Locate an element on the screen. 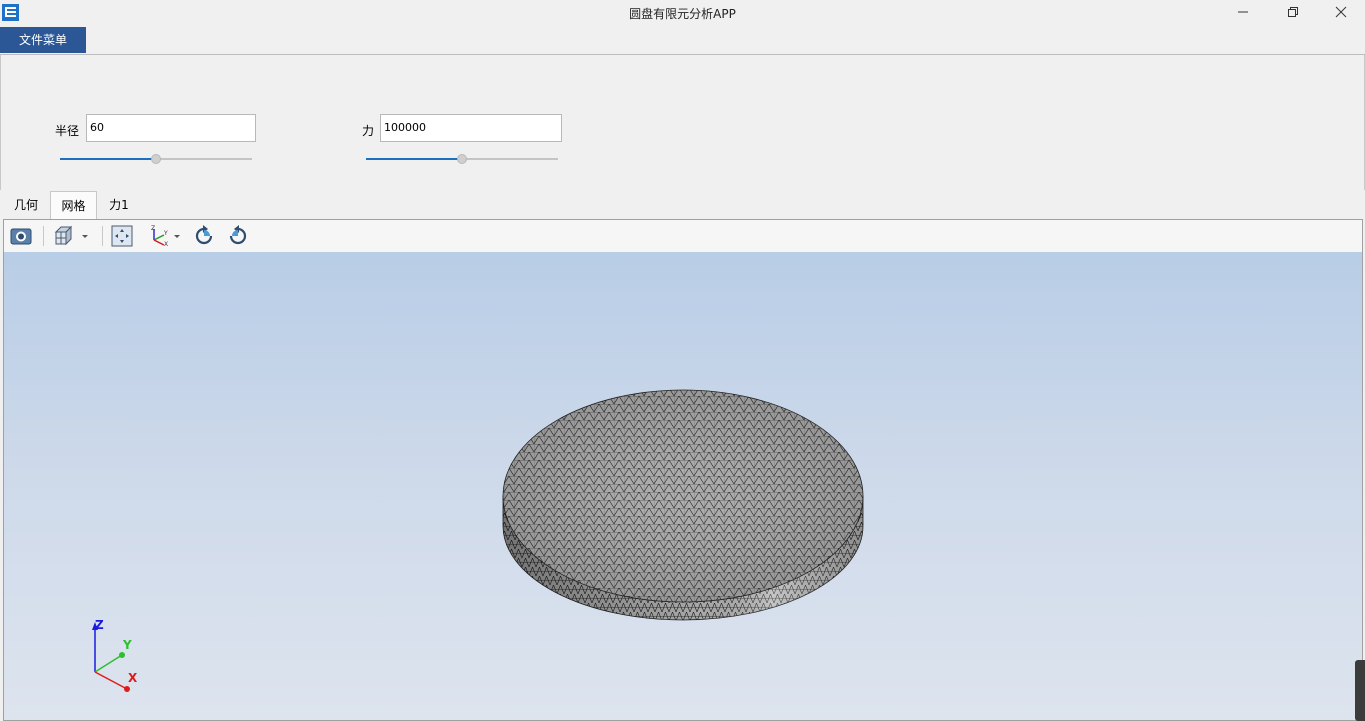 This screenshot has width=1365, height=721. file-menu-button: 文件菜单 is located at coordinates (43, 40).